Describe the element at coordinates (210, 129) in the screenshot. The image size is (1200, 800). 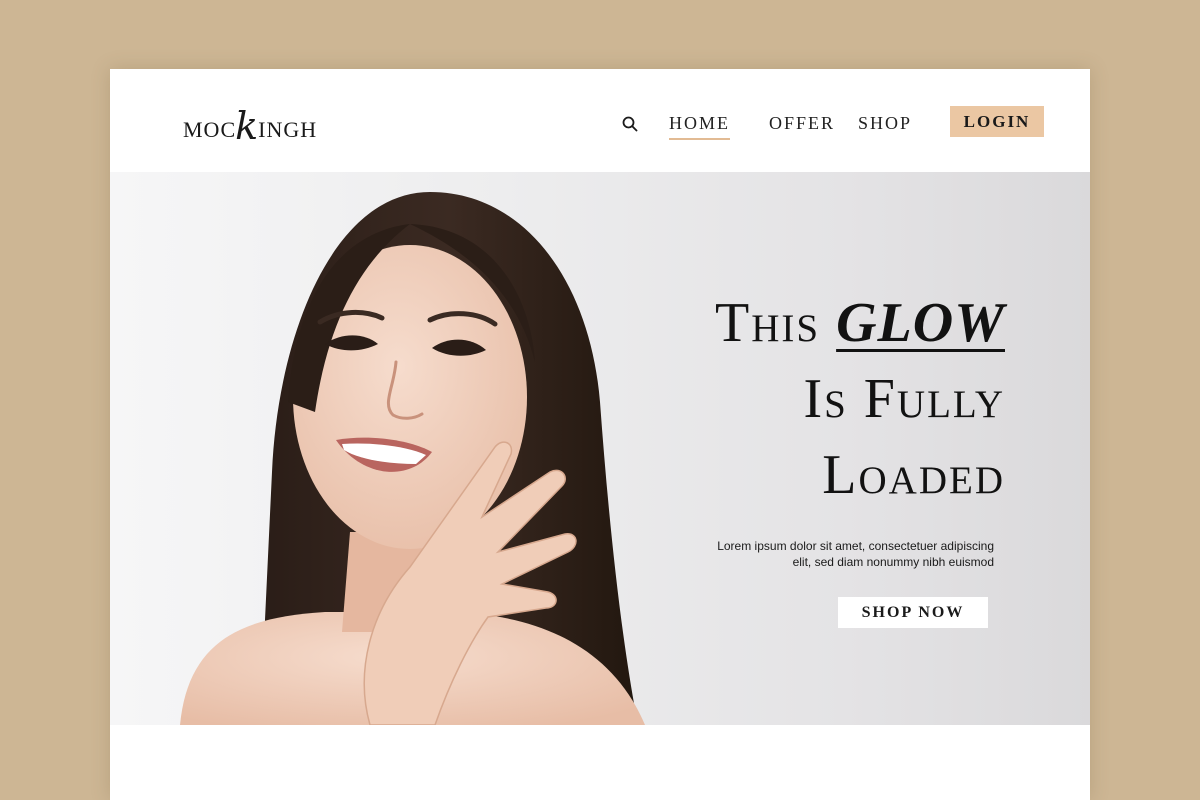
I see `logo-text-start: MOC` at that location.